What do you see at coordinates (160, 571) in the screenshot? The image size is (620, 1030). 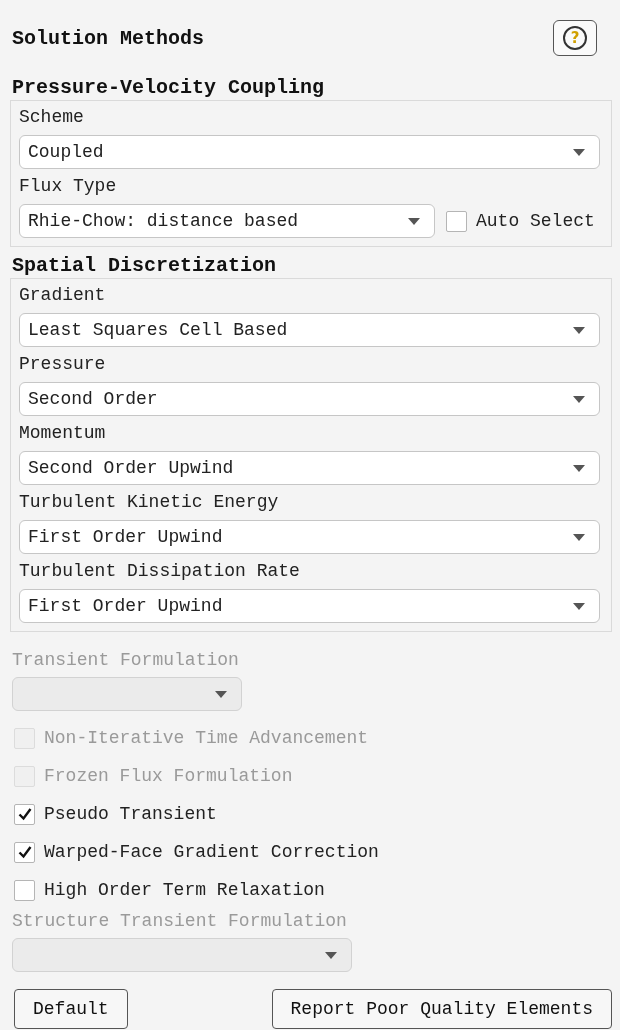 I see `field-label: Turbulent Dissipation Rate` at bounding box center [160, 571].